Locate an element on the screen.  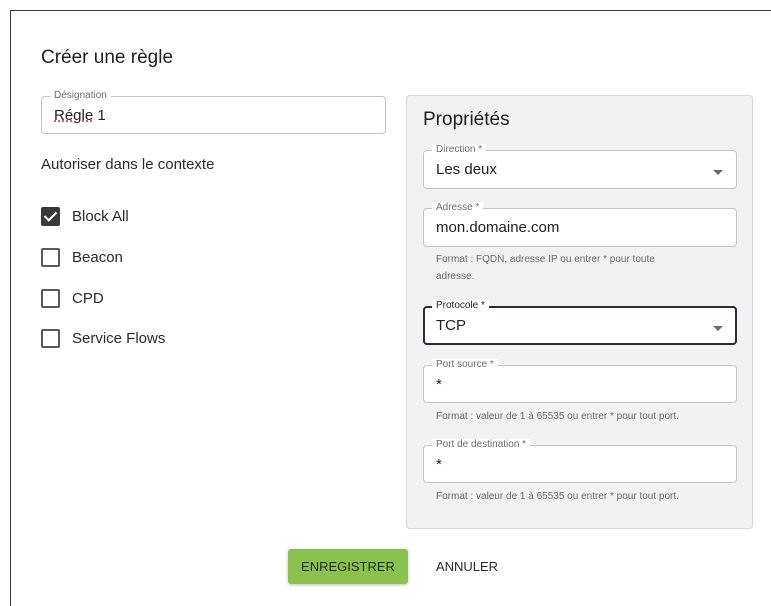
checkbox-service-flows: Service Flows is located at coordinates (103, 338).